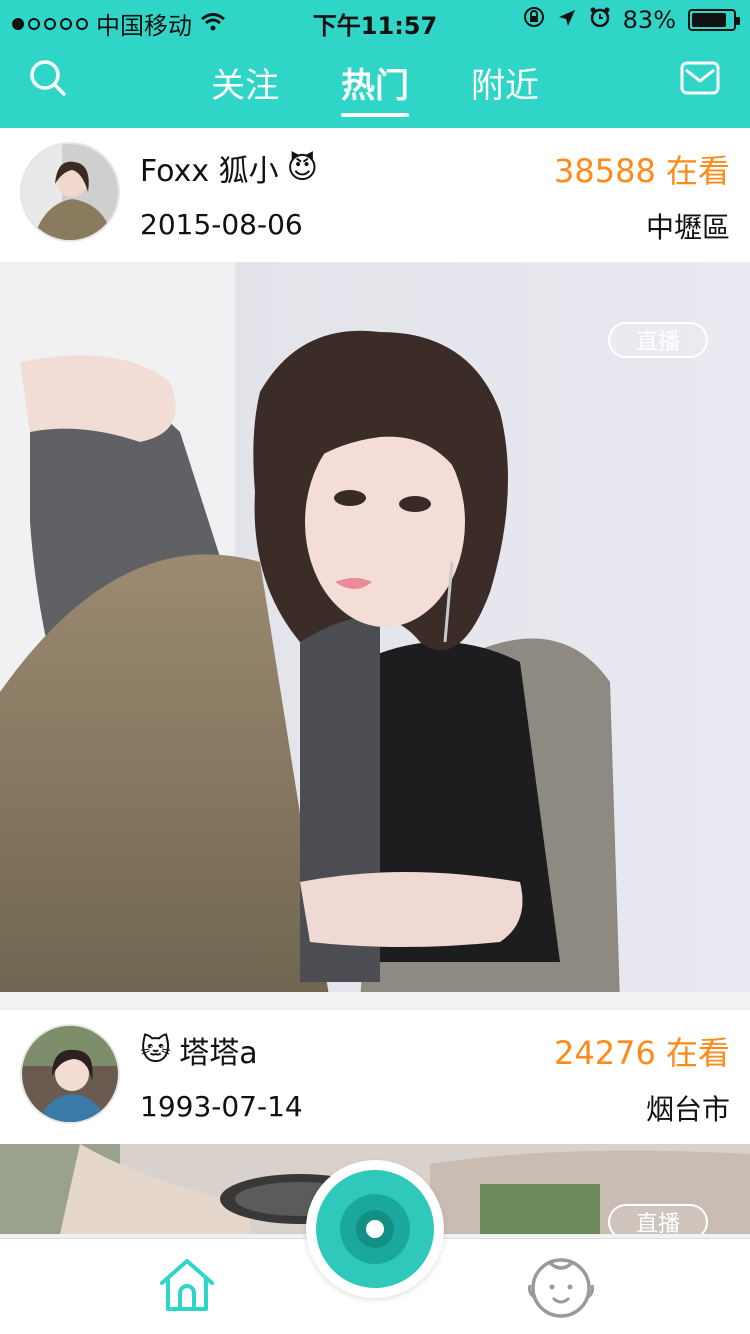 This screenshot has width=750, height=1334. What do you see at coordinates (534, 20) in the screenshot?
I see `orientation-lock-icon` at bounding box center [534, 20].